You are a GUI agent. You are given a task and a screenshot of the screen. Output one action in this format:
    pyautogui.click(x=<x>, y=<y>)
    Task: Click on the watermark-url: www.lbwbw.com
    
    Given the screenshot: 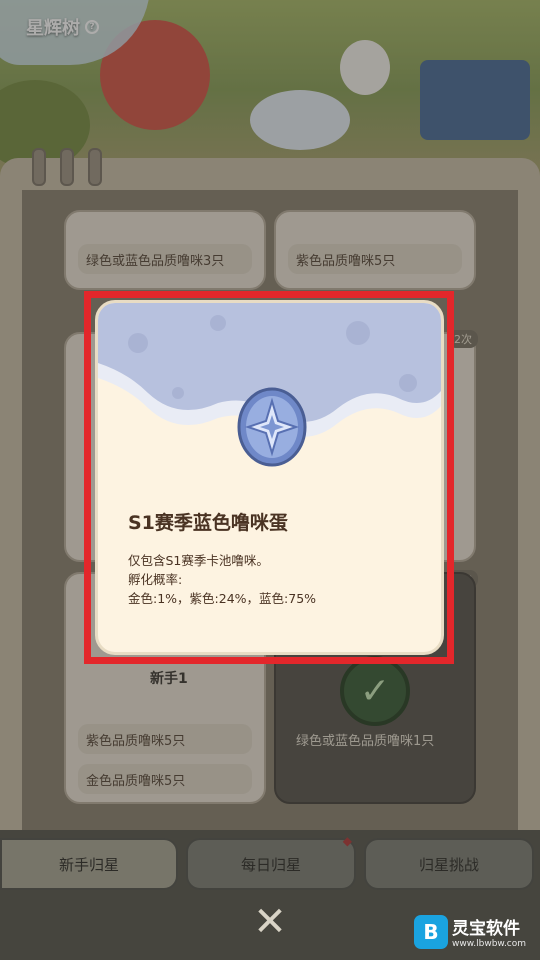 What is the action you would take?
    pyautogui.click(x=489, y=944)
    